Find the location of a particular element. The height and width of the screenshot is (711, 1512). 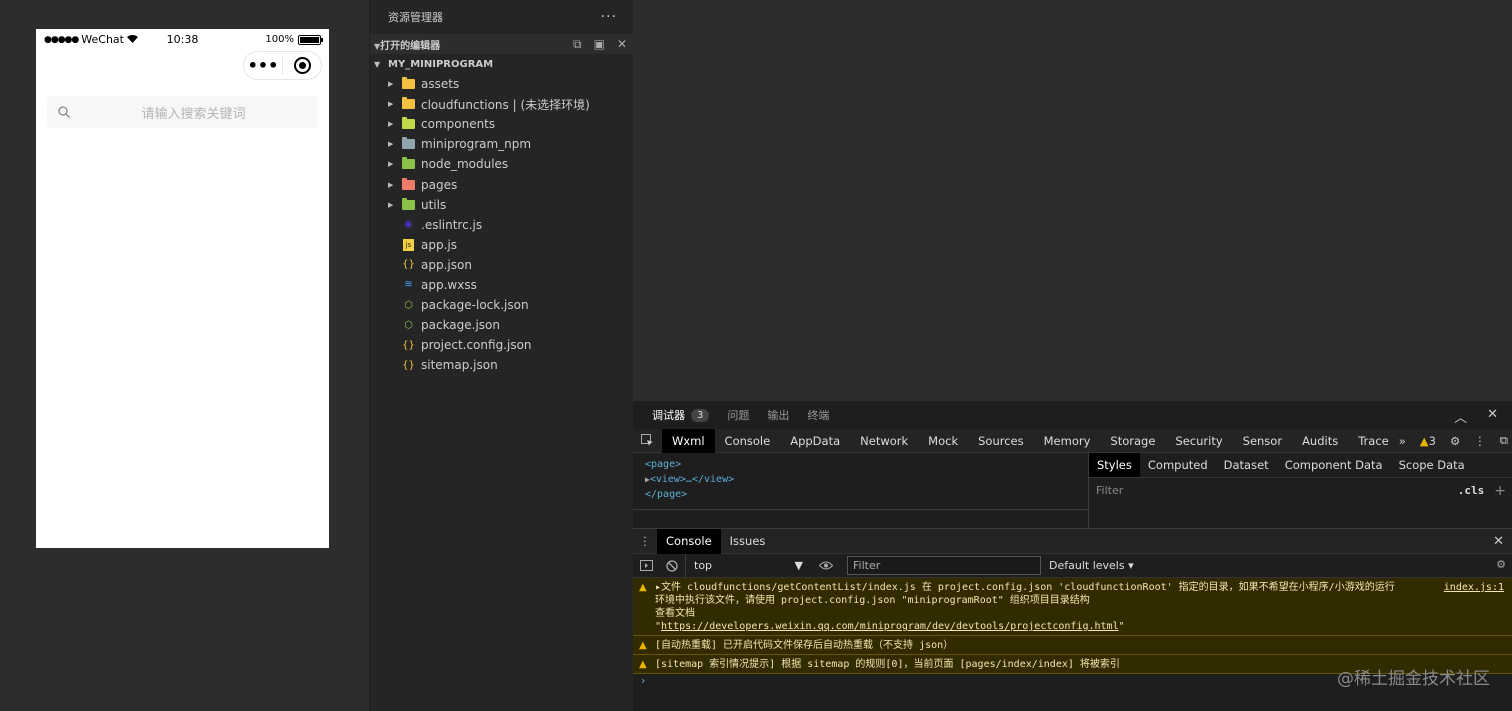

phone-screen: ●●●●● WeChat 10:38 100% ••• 请输入搜索关键词 is located at coordinates (182, 288).